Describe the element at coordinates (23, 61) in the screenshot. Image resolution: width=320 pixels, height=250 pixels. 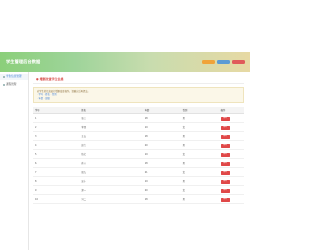
I see `app-title: 学生管理后台数据` at that location.